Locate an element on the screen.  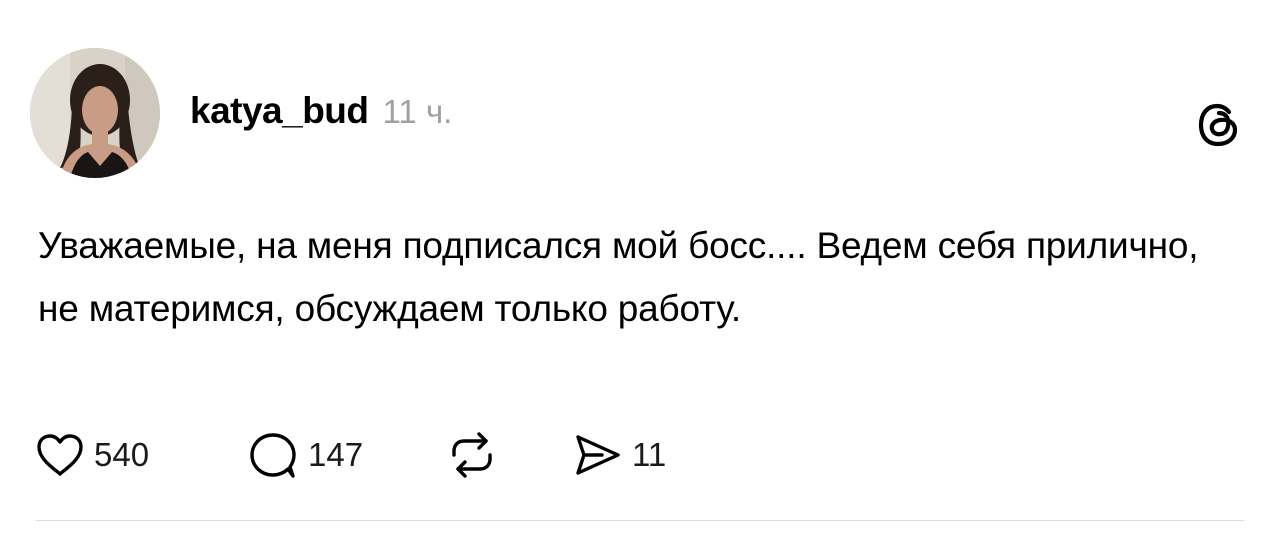
post-actions: 540 147 11 is located at coordinates (351, 455).